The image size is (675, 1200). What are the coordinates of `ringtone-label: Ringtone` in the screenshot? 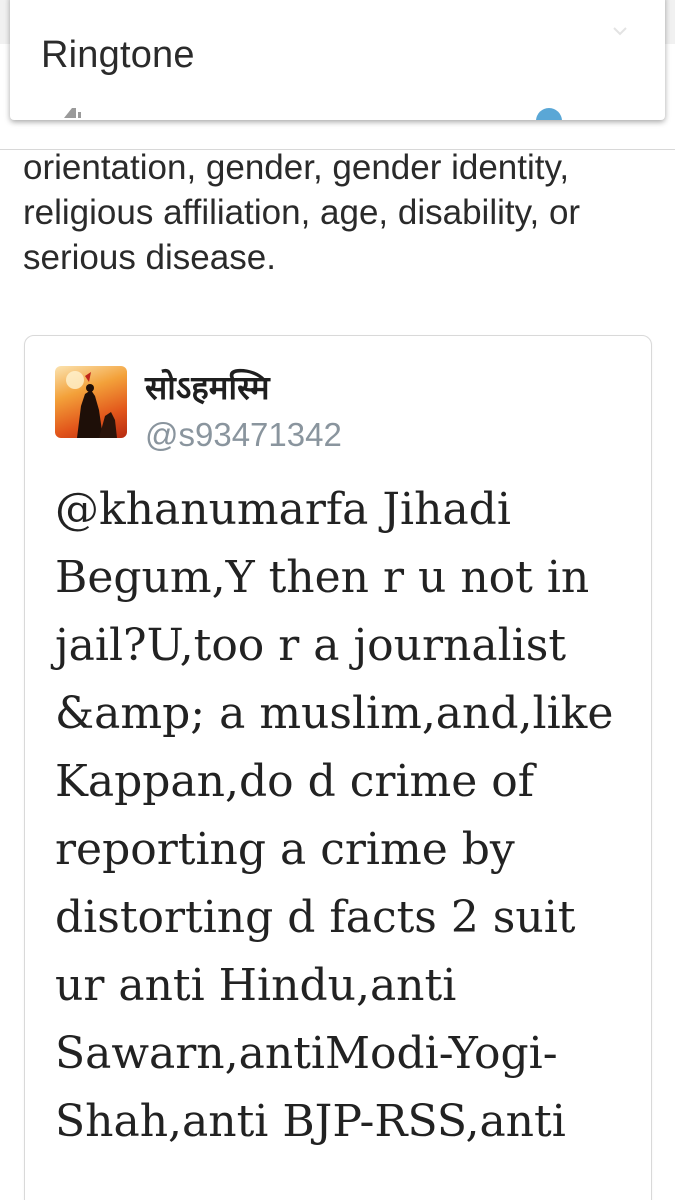 It's located at (118, 55).